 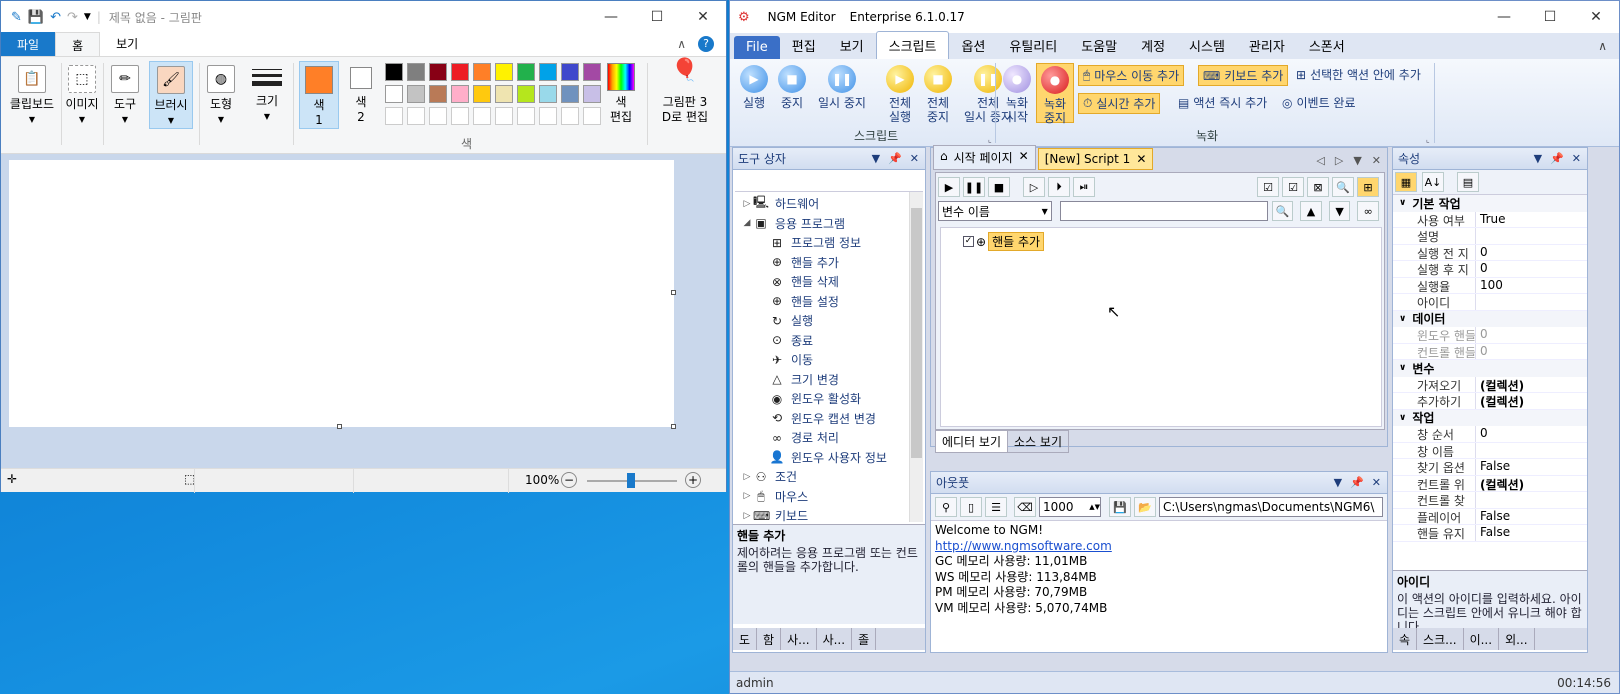 What do you see at coordinates (1538, 158) in the screenshot?
I see `properties-dropdown-icon: ▼` at bounding box center [1538, 158].